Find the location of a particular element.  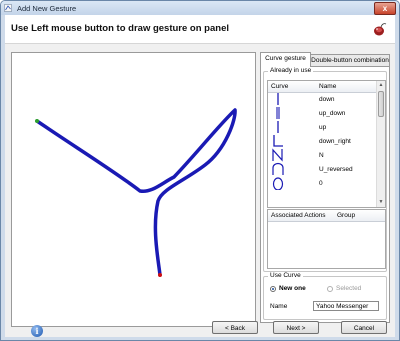

list-item: down_right is located at coordinates (322, 141).